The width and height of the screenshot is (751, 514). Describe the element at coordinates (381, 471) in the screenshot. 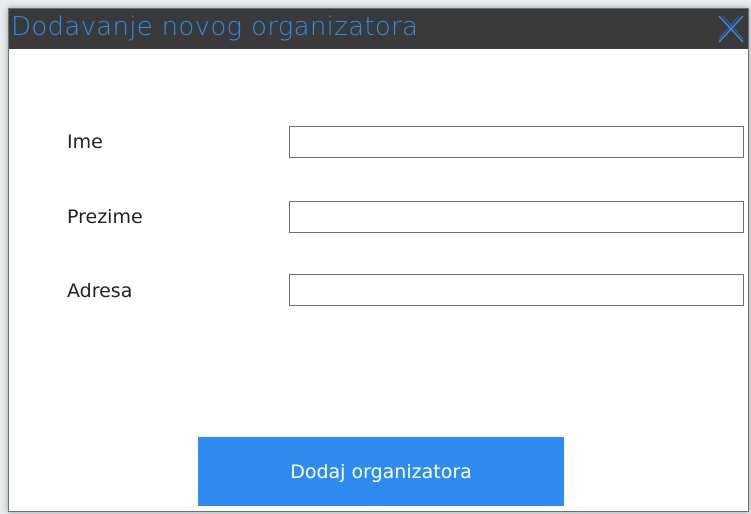

I see `add-organizer-button: Dodaj organizatora` at that location.